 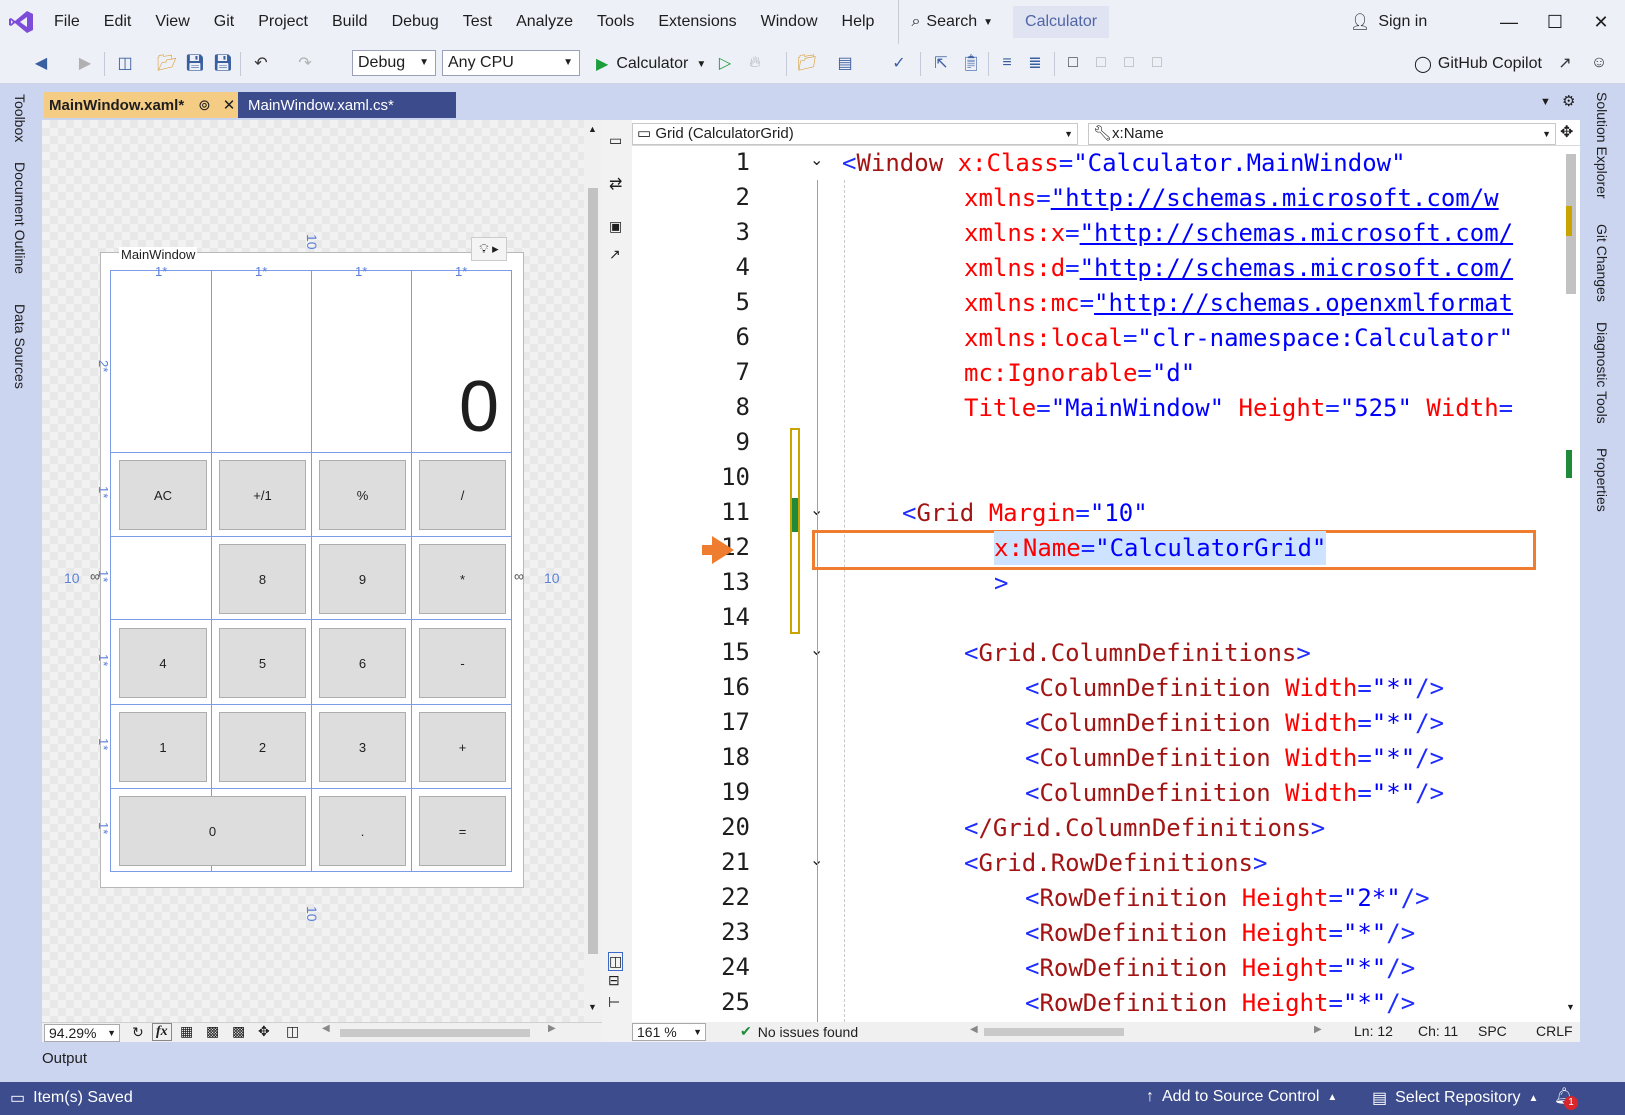 I want to click on calc-button-decimal: ., so click(x=362, y=831).